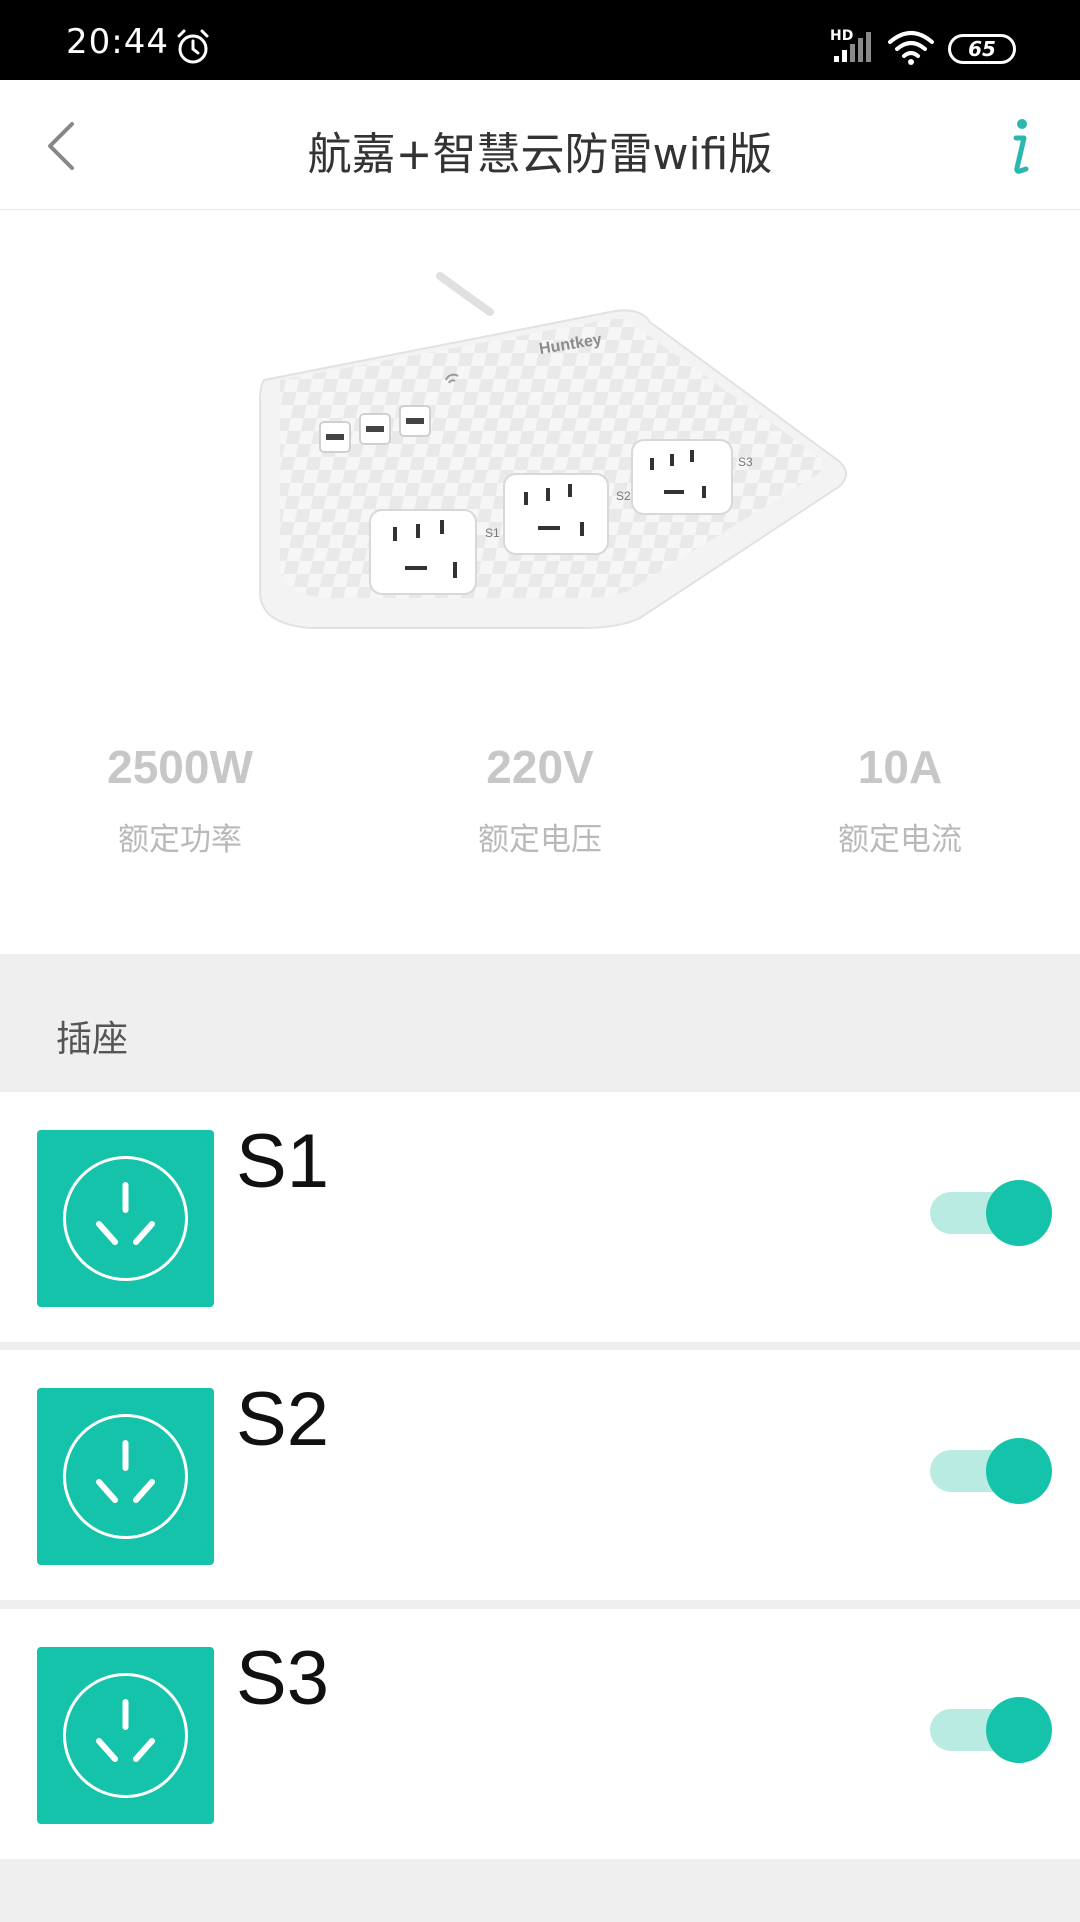 The width and height of the screenshot is (1080, 1922). I want to click on strip-label-s1: S1, so click(492, 533).